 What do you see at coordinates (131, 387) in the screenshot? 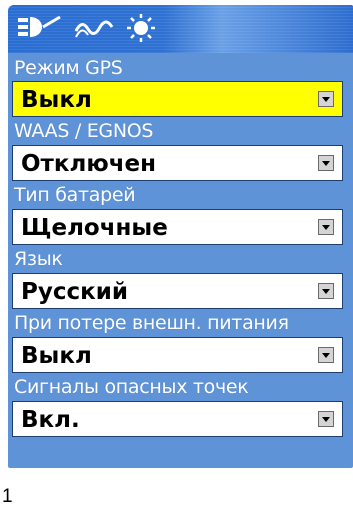
I see `proximity-alarm-label: Сигналы опасных точек` at bounding box center [131, 387].